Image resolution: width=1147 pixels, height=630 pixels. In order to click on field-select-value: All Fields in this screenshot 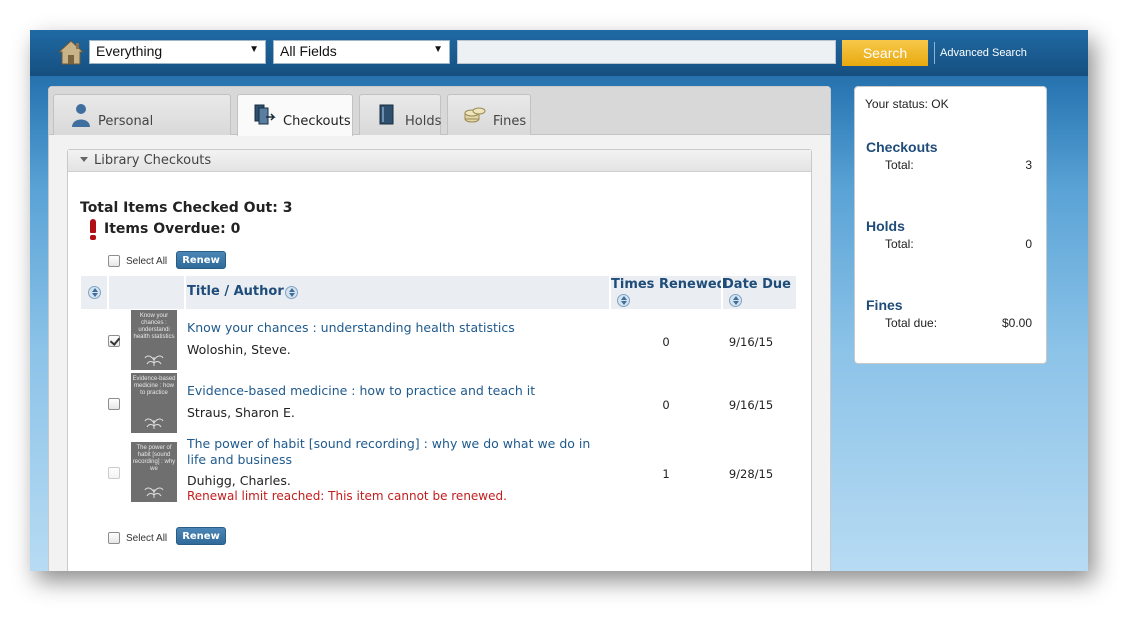, I will do `click(308, 51)`.